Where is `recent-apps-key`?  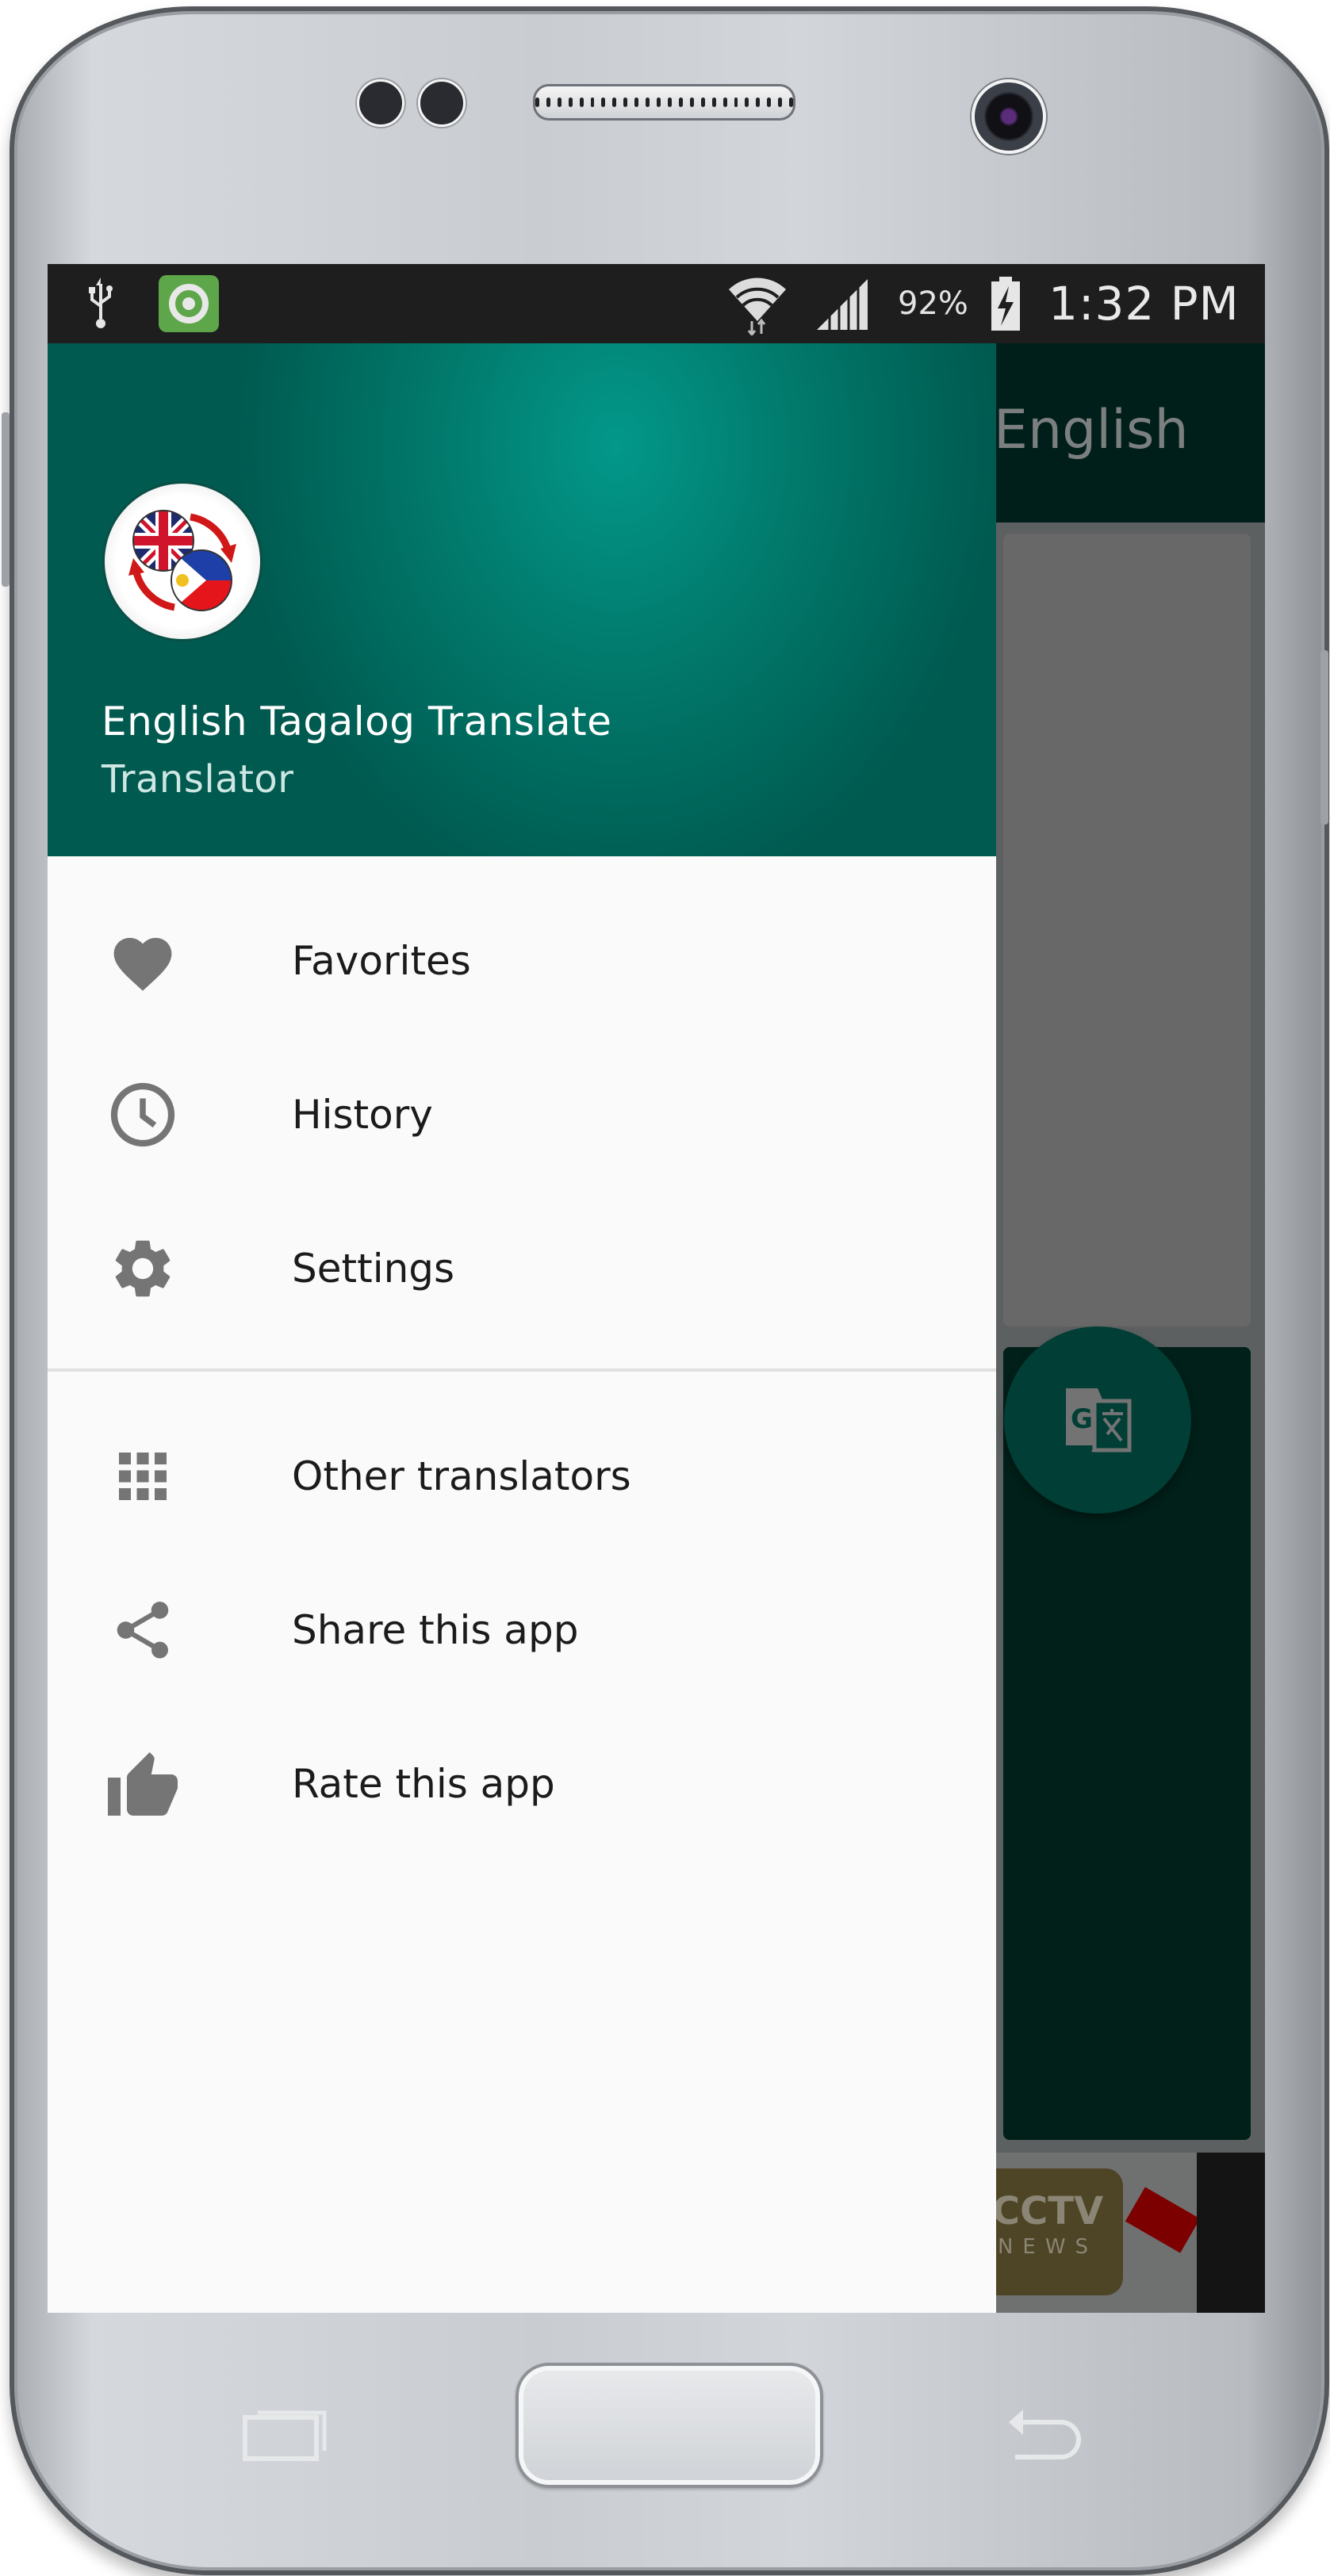
recent-apps-key is located at coordinates (285, 2435).